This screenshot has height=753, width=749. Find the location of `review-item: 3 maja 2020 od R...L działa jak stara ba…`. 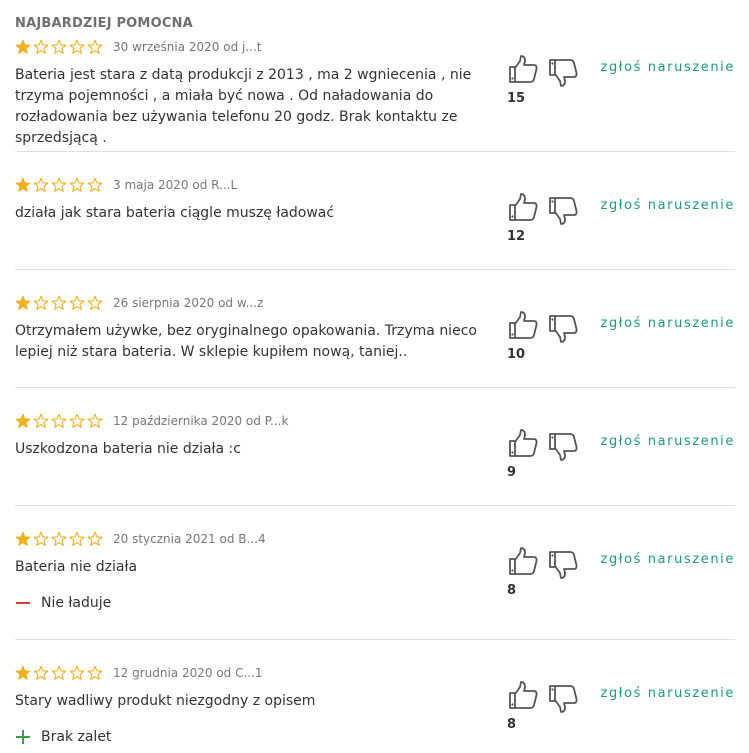

review-item: 3 maja 2020 od R...L działa jak stara ba… is located at coordinates (375, 223).